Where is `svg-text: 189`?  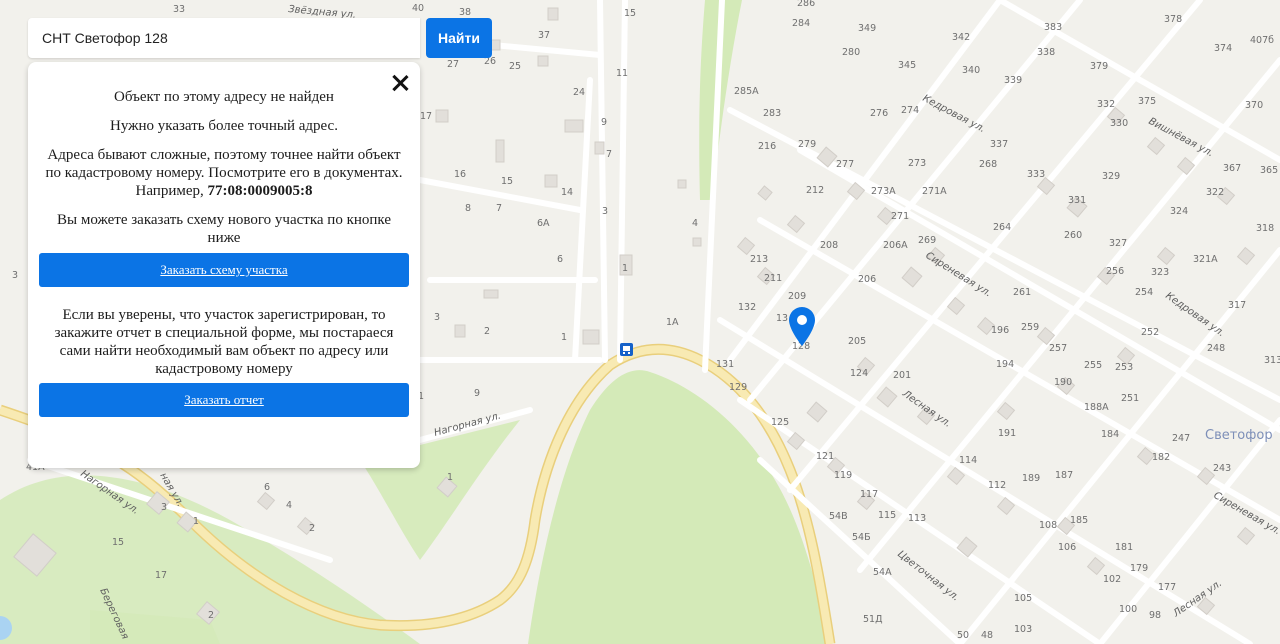
svg-text: 189 is located at coordinates (1031, 478).